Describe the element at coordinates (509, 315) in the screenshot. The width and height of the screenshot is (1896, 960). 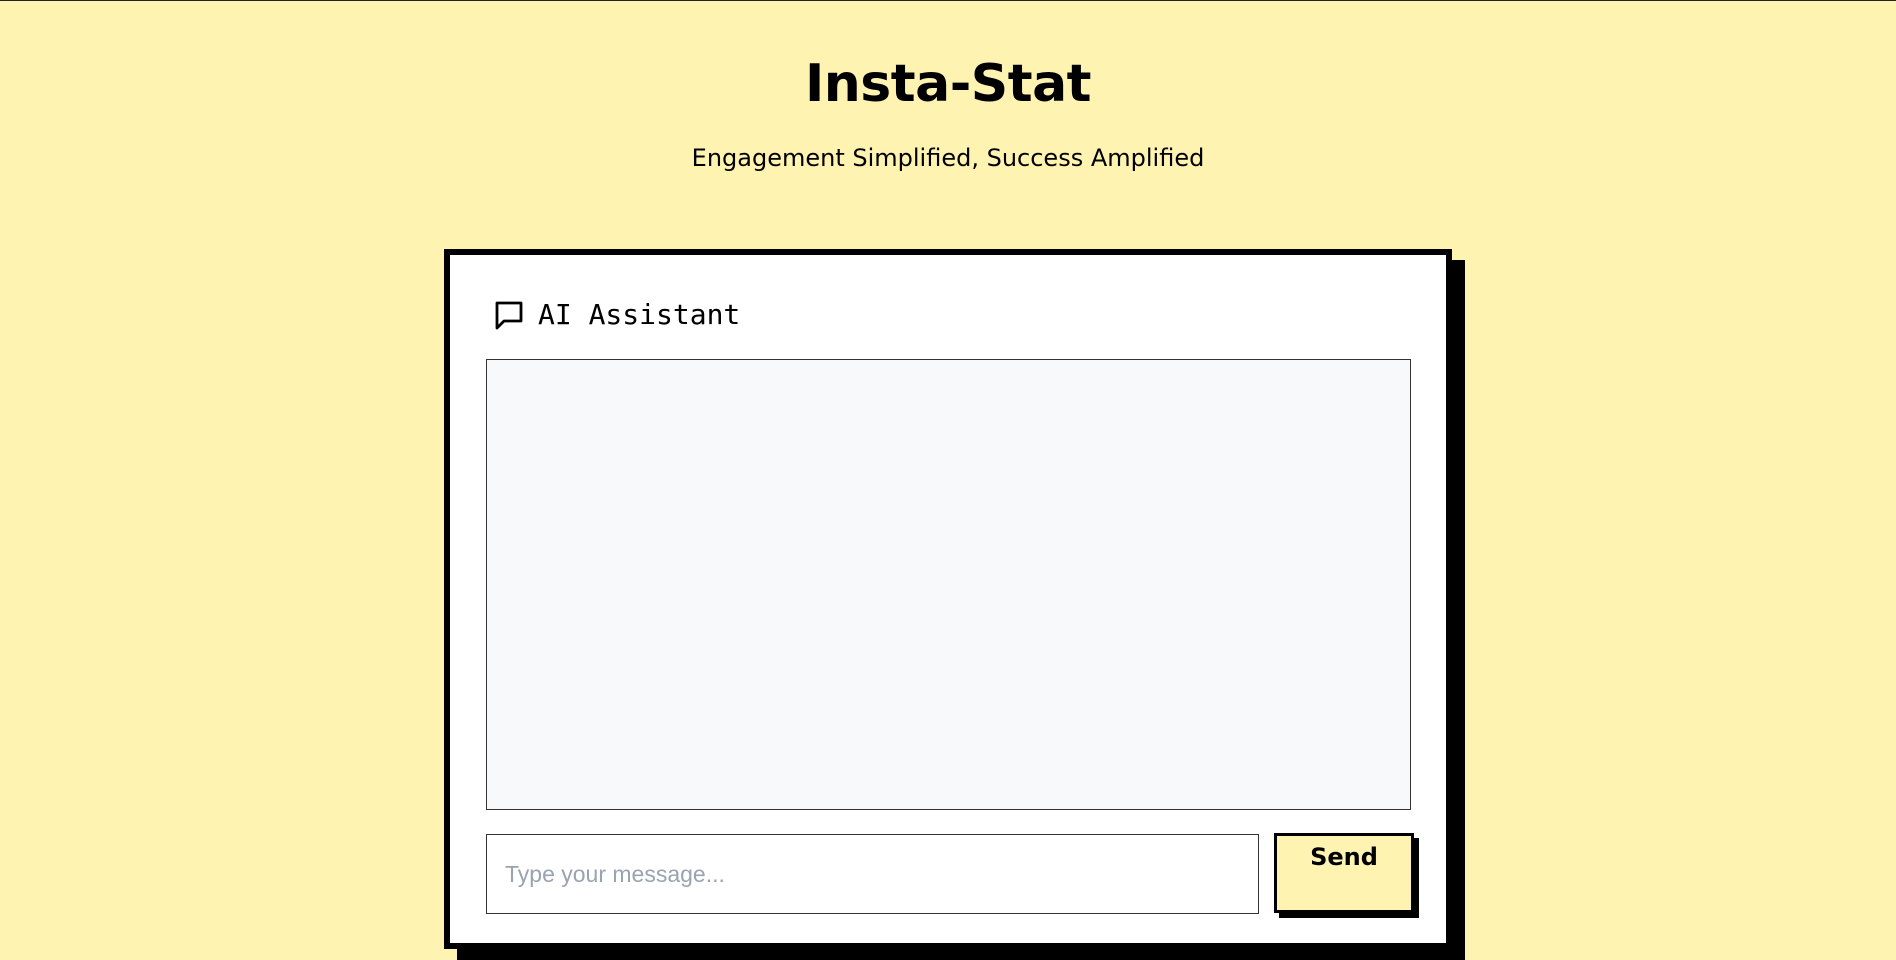
I see `chat-bubble-icon` at that location.